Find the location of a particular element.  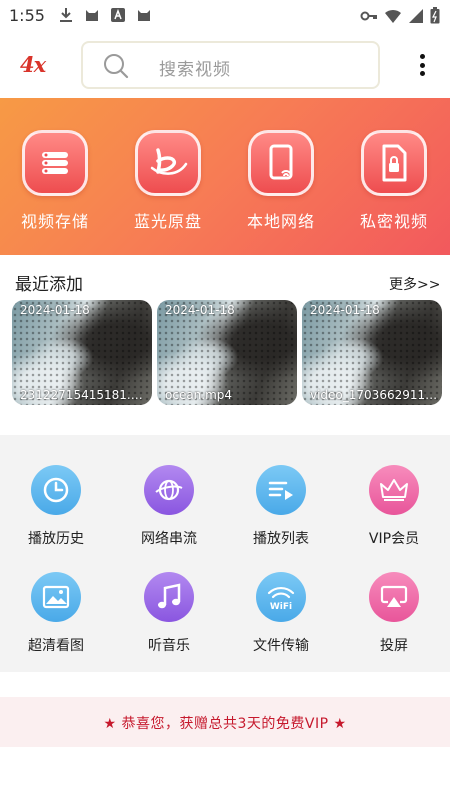

category-private-video: 私密视频 is located at coordinates (394, 181).